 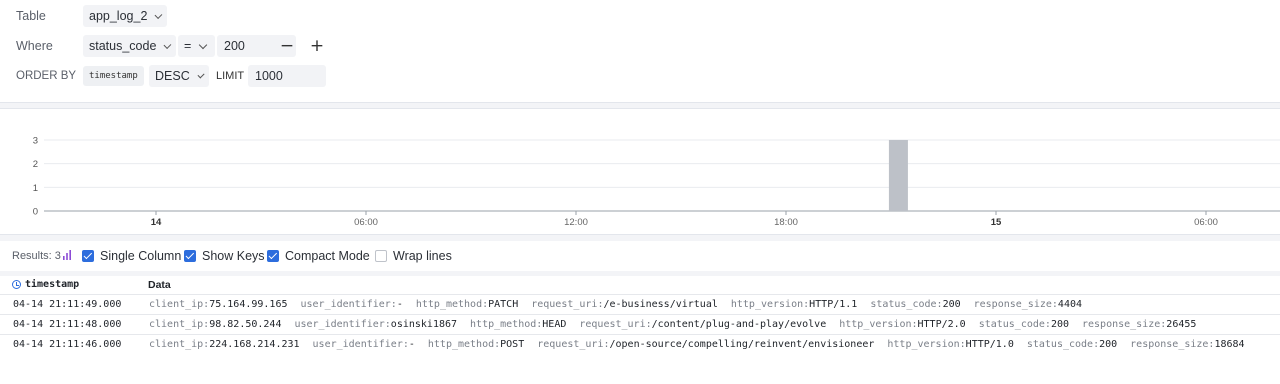 I want to click on x-tick-label: 15, so click(x=996, y=222).